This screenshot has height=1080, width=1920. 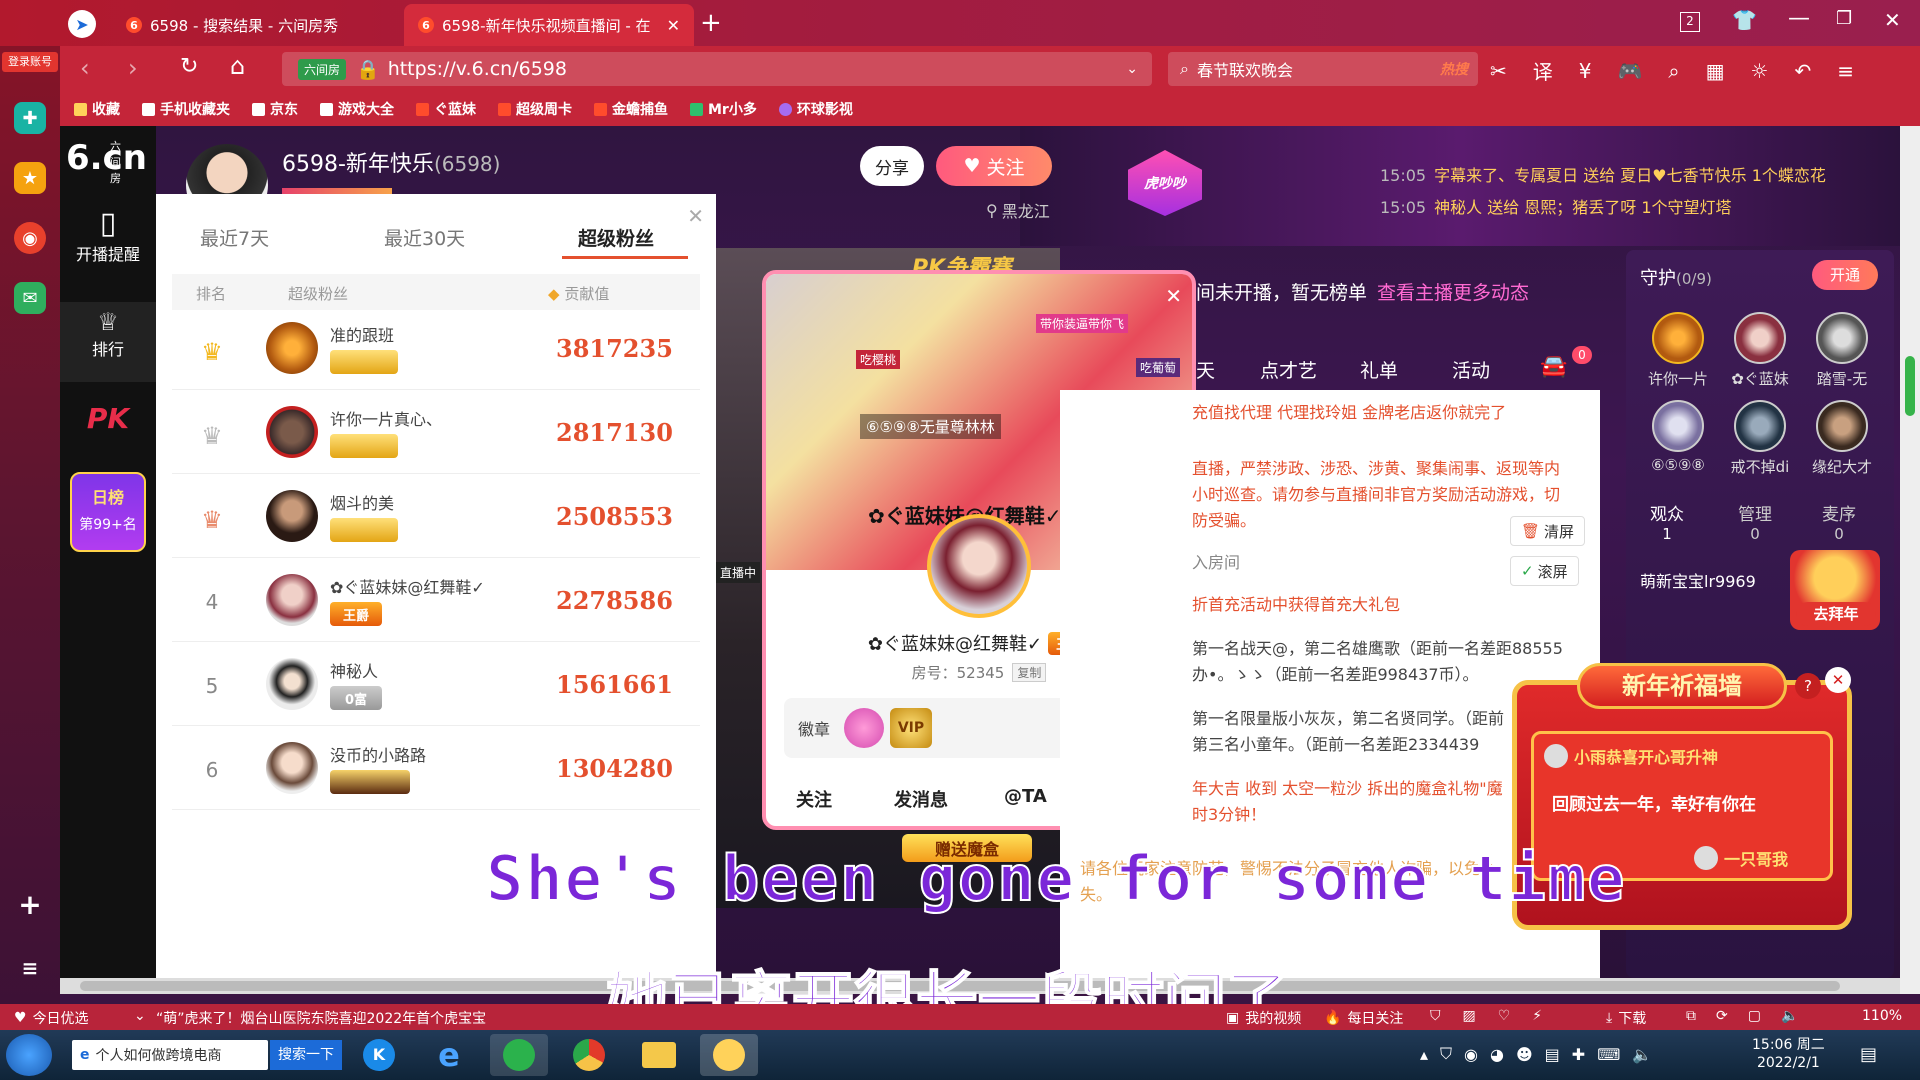 What do you see at coordinates (189, 66) in the screenshot?
I see `refresh-icon: ↻` at bounding box center [189, 66].